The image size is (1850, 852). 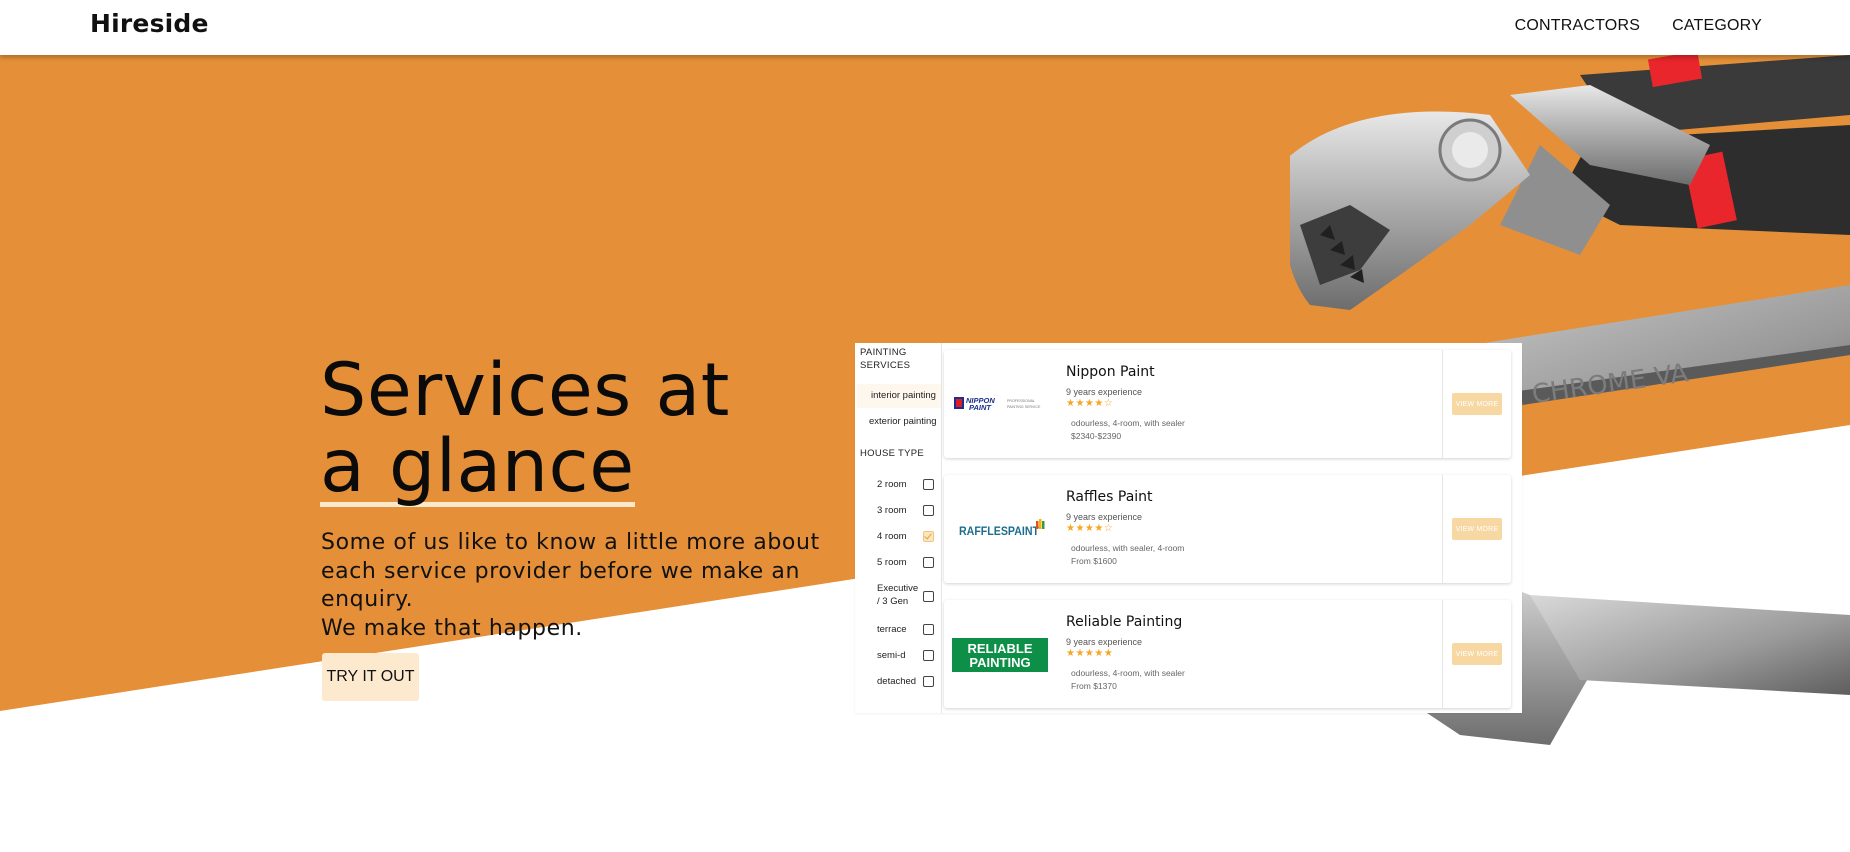 What do you see at coordinates (1109, 497) in the screenshot?
I see `provider-name: Raffles Paint` at bounding box center [1109, 497].